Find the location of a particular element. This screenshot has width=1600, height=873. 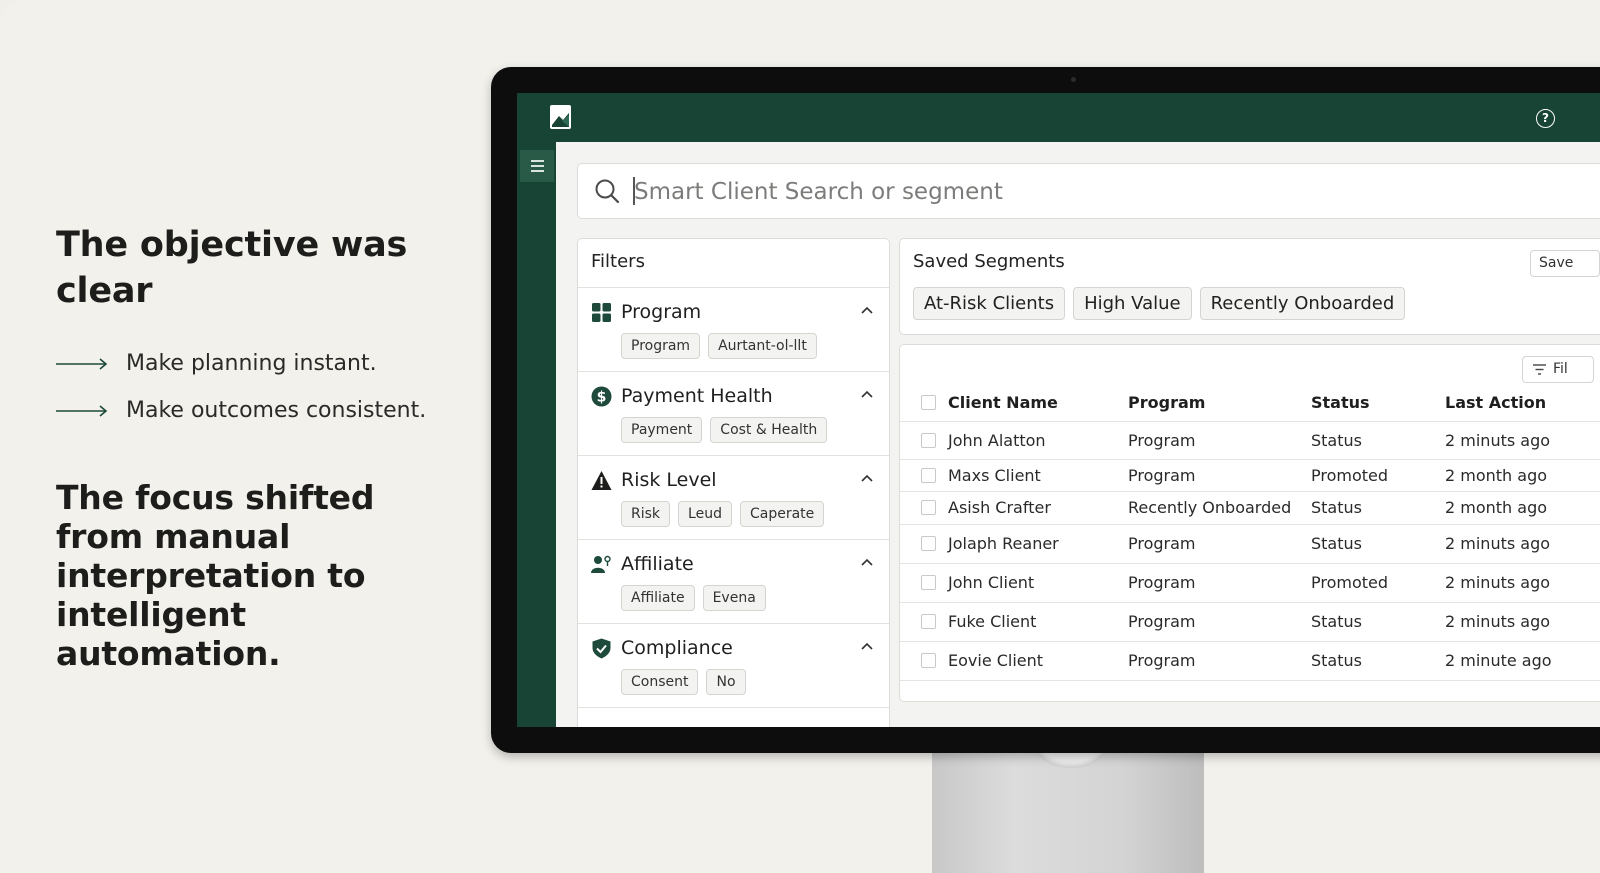

select-all-checkbox is located at coordinates (928, 402).